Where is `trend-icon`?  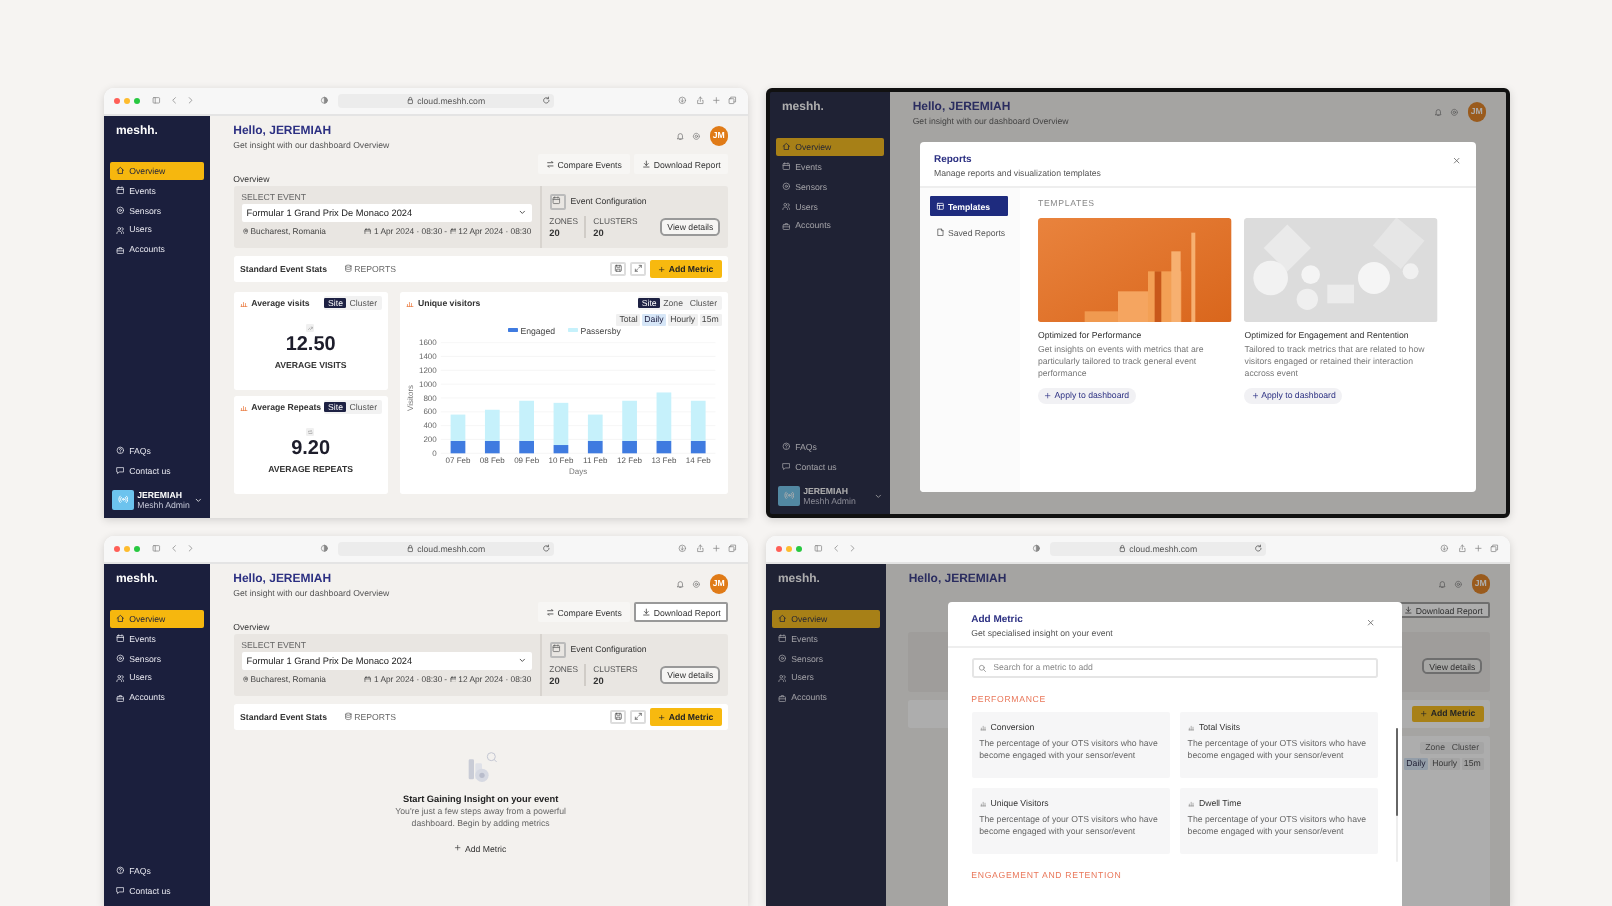
trend-icon is located at coordinates (310, 328).